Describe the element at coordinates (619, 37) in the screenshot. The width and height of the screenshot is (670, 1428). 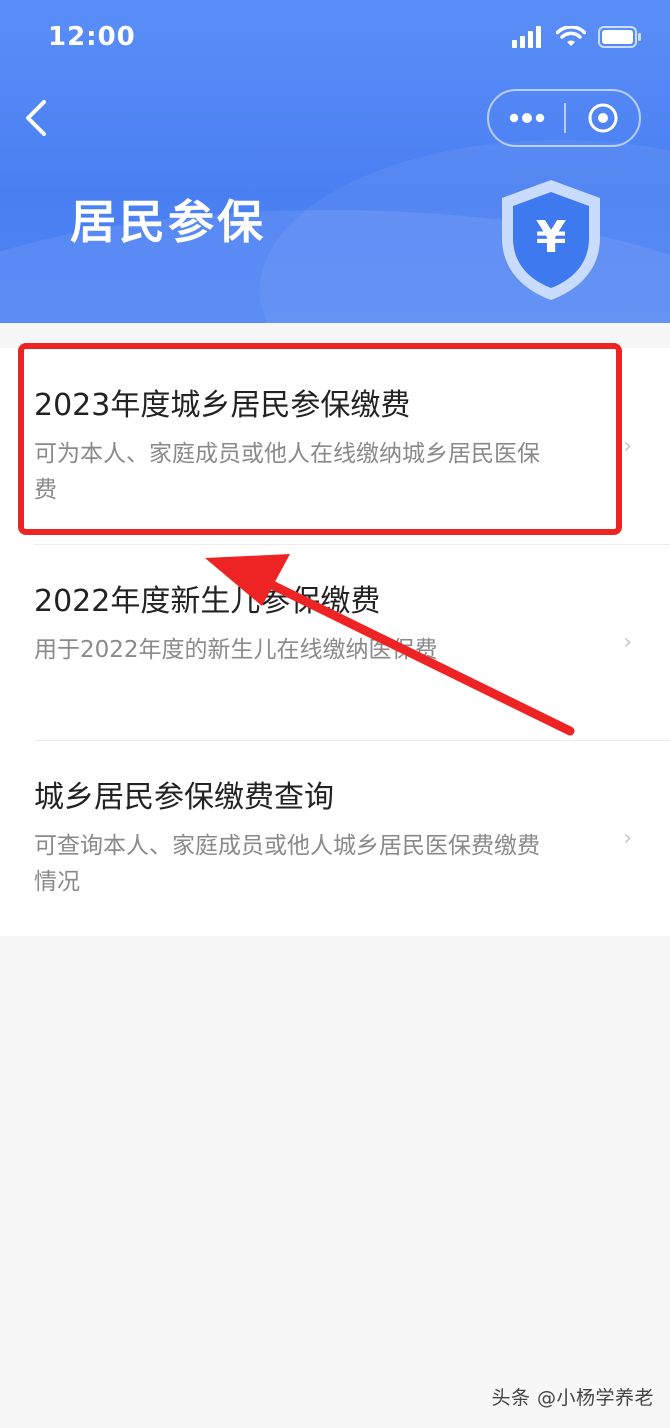
I see `battery-icon` at that location.